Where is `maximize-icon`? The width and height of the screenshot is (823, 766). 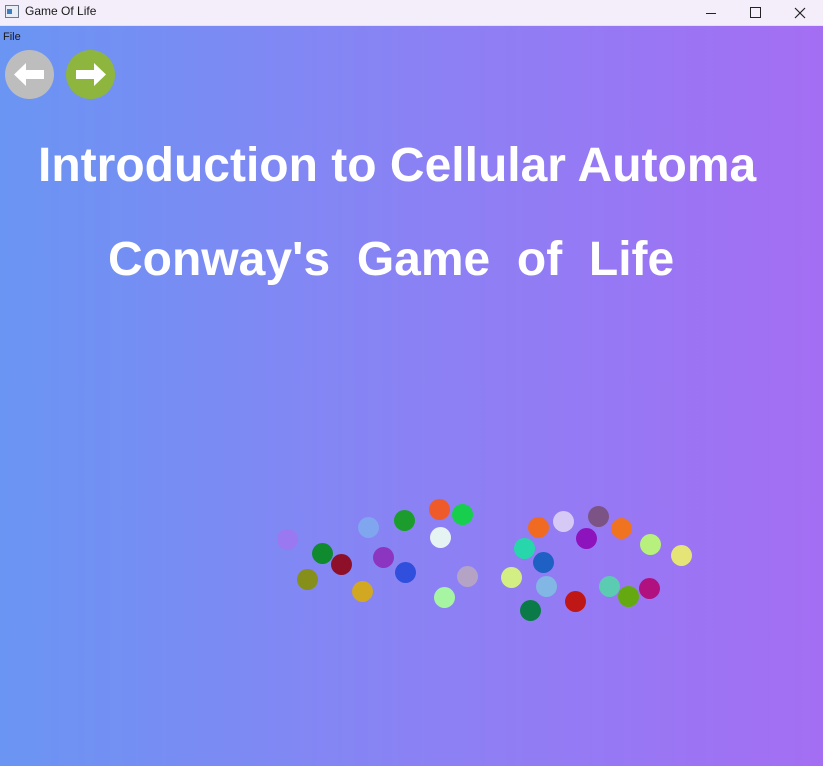 maximize-icon is located at coordinates (755, 12).